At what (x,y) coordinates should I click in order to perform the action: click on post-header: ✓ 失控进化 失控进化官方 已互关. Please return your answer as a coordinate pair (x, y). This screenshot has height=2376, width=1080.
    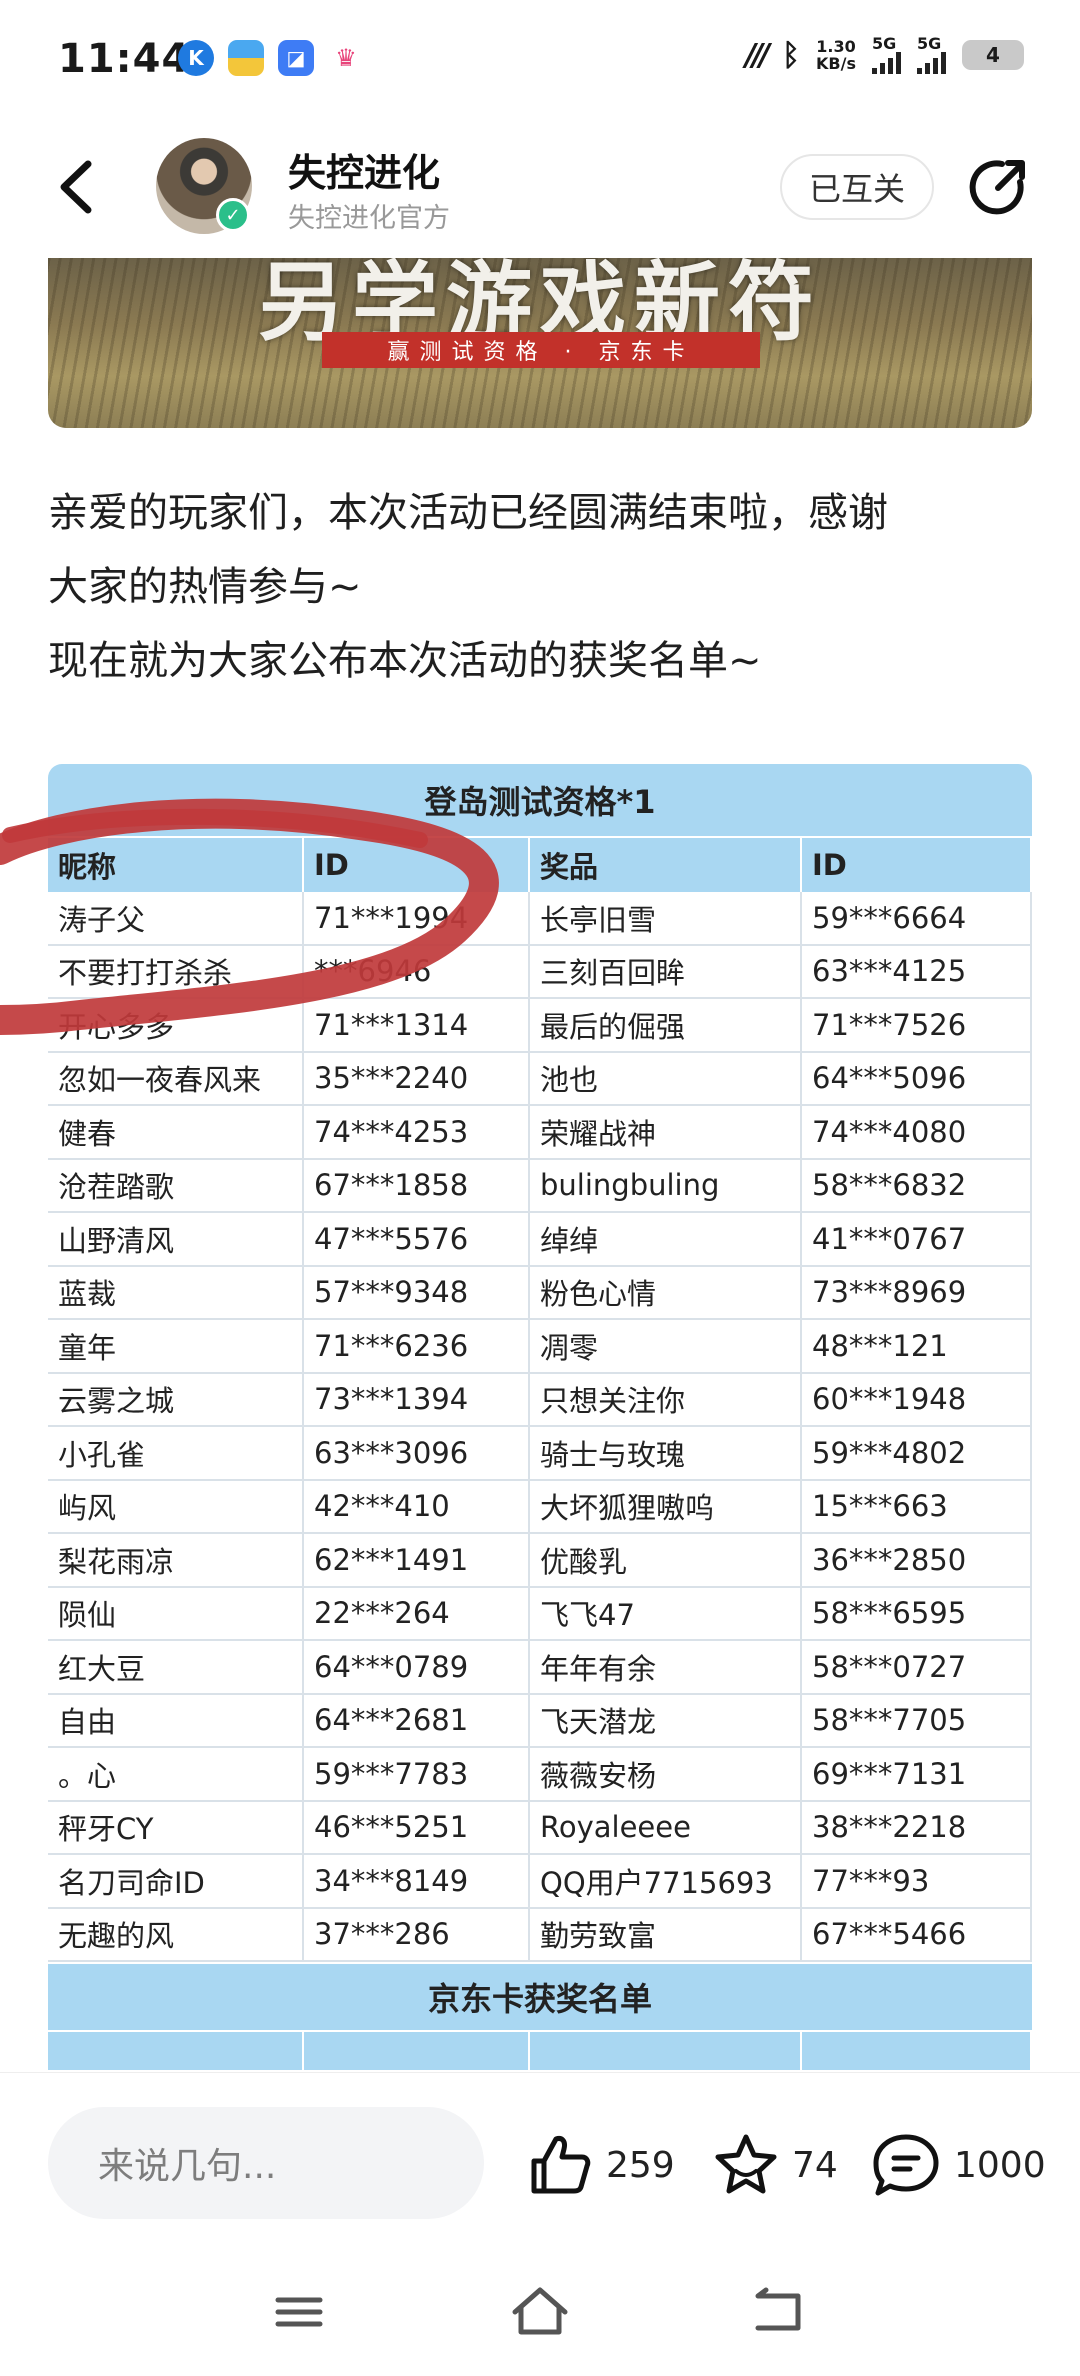
    Looking at the image, I should click on (540, 188).